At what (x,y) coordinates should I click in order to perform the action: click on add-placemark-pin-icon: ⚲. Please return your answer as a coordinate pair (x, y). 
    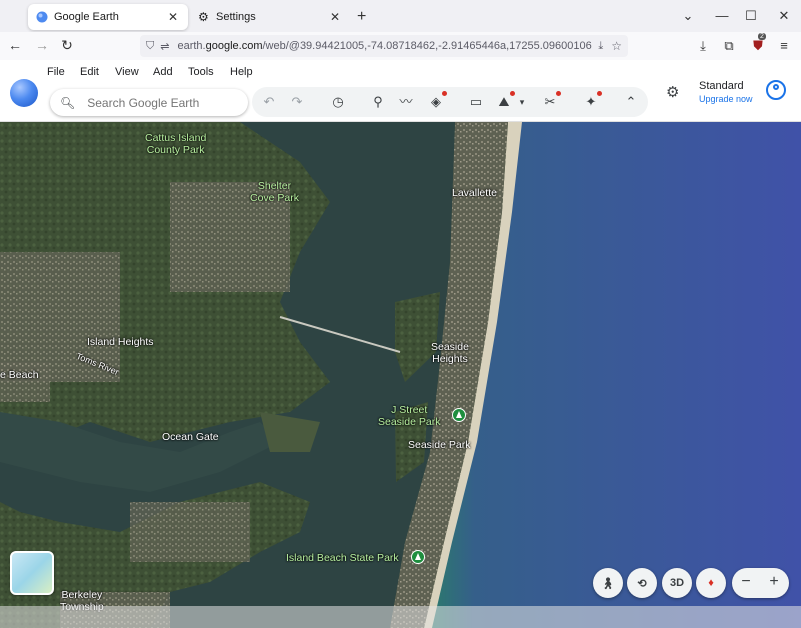
    Looking at the image, I should click on (378, 102).